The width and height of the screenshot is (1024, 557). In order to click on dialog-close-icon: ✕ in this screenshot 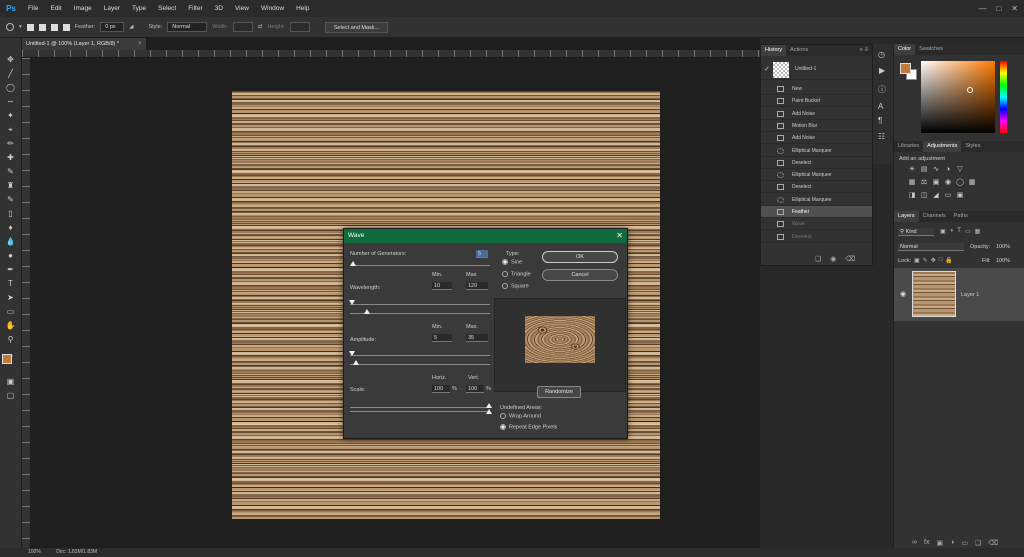, I will do `click(619, 236)`.